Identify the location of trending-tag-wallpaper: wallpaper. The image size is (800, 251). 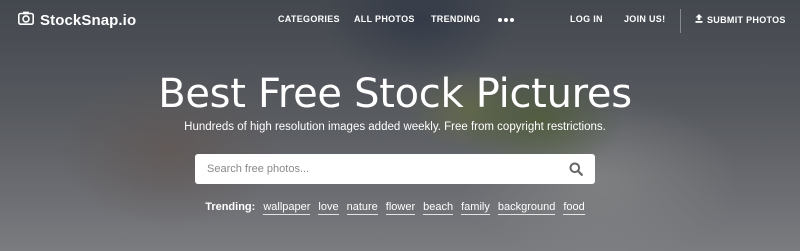
(287, 208).